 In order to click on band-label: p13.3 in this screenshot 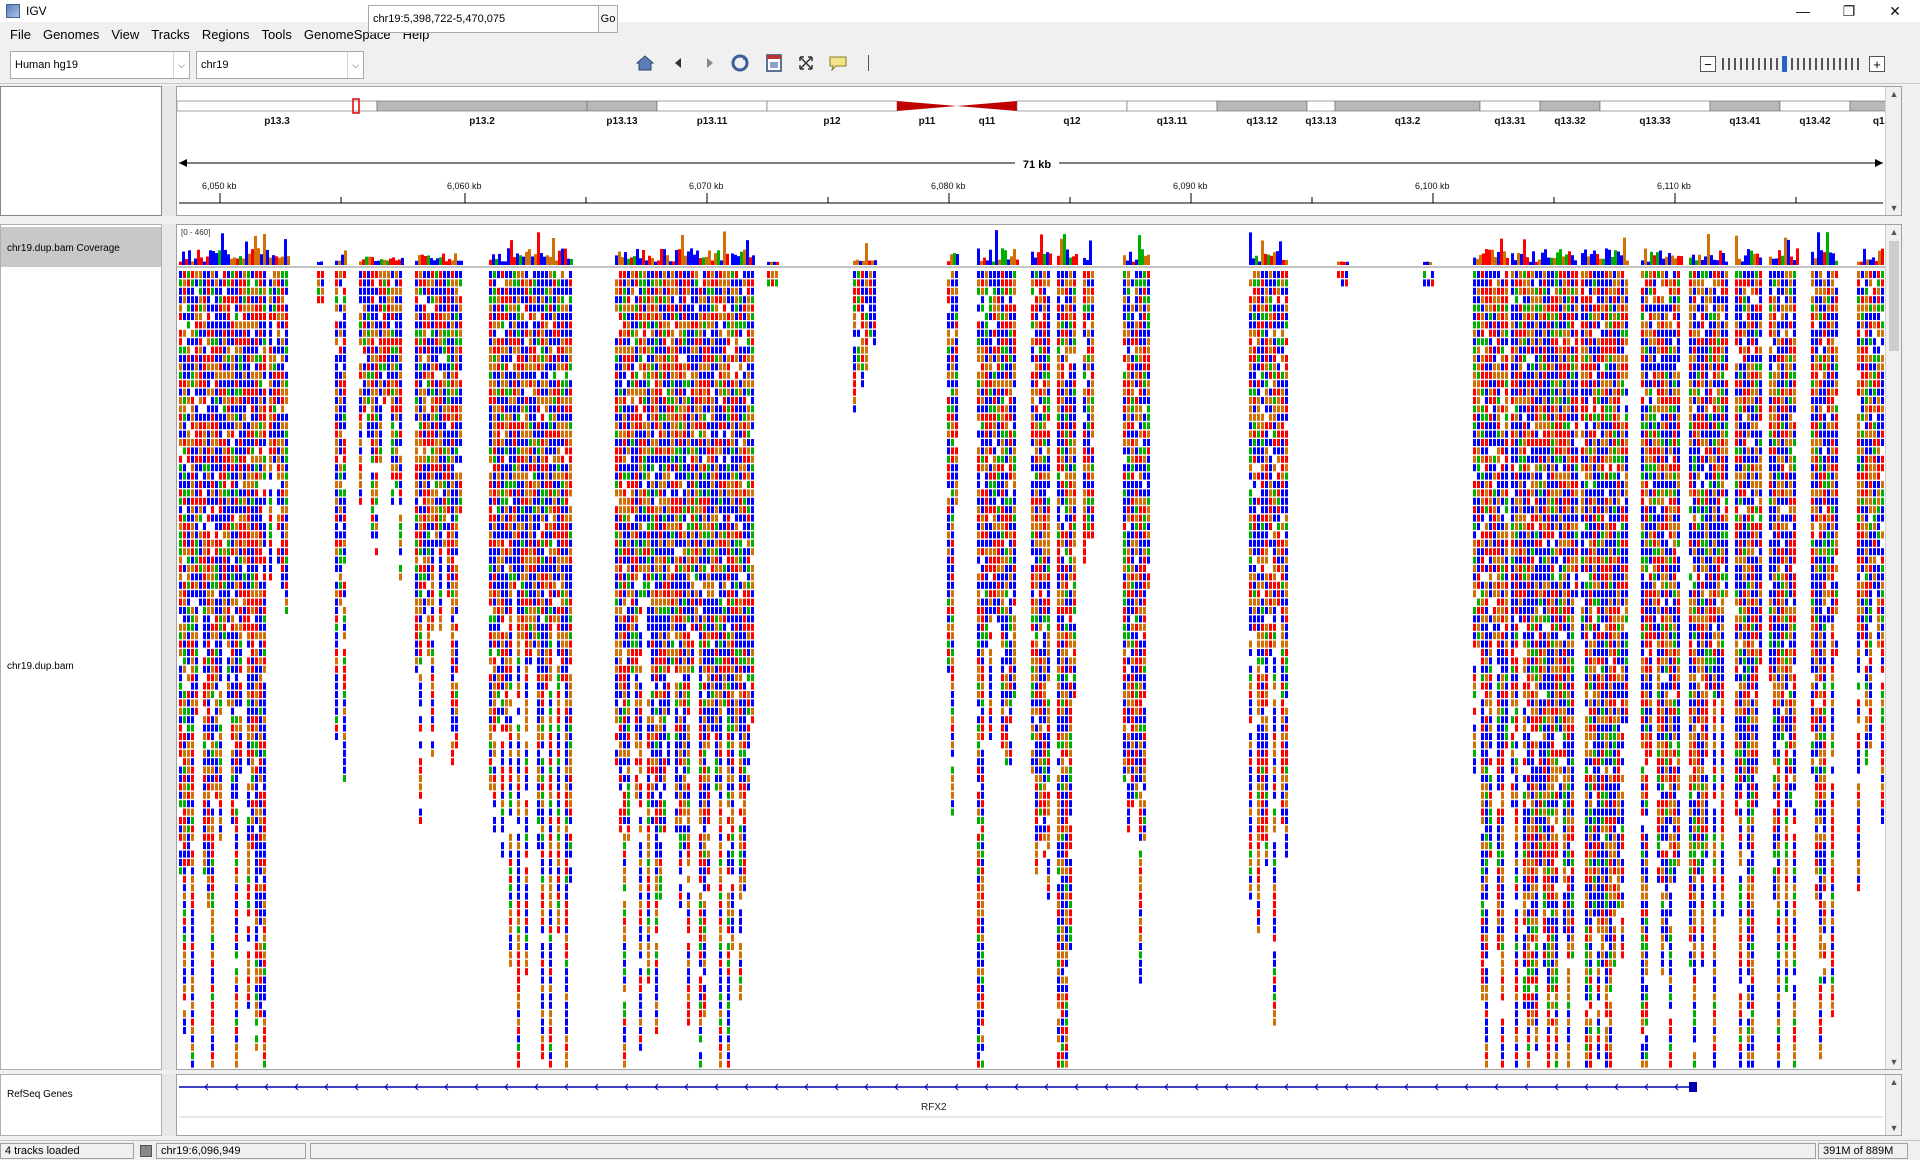, I will do `click(277, 121)`.